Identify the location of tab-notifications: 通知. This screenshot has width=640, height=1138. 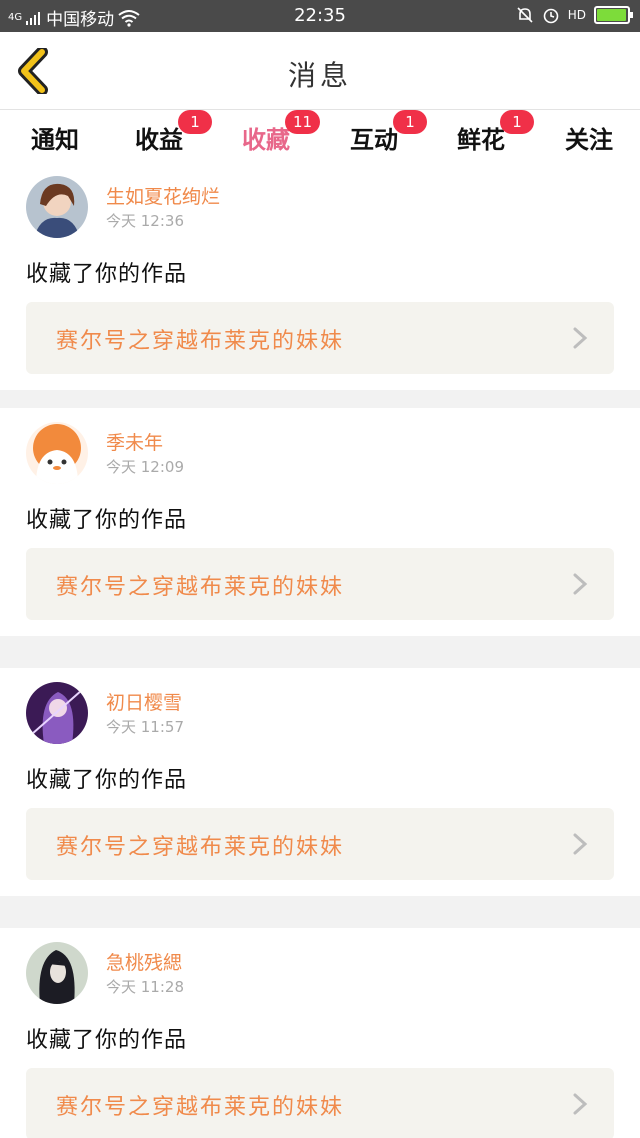
(55, 137).